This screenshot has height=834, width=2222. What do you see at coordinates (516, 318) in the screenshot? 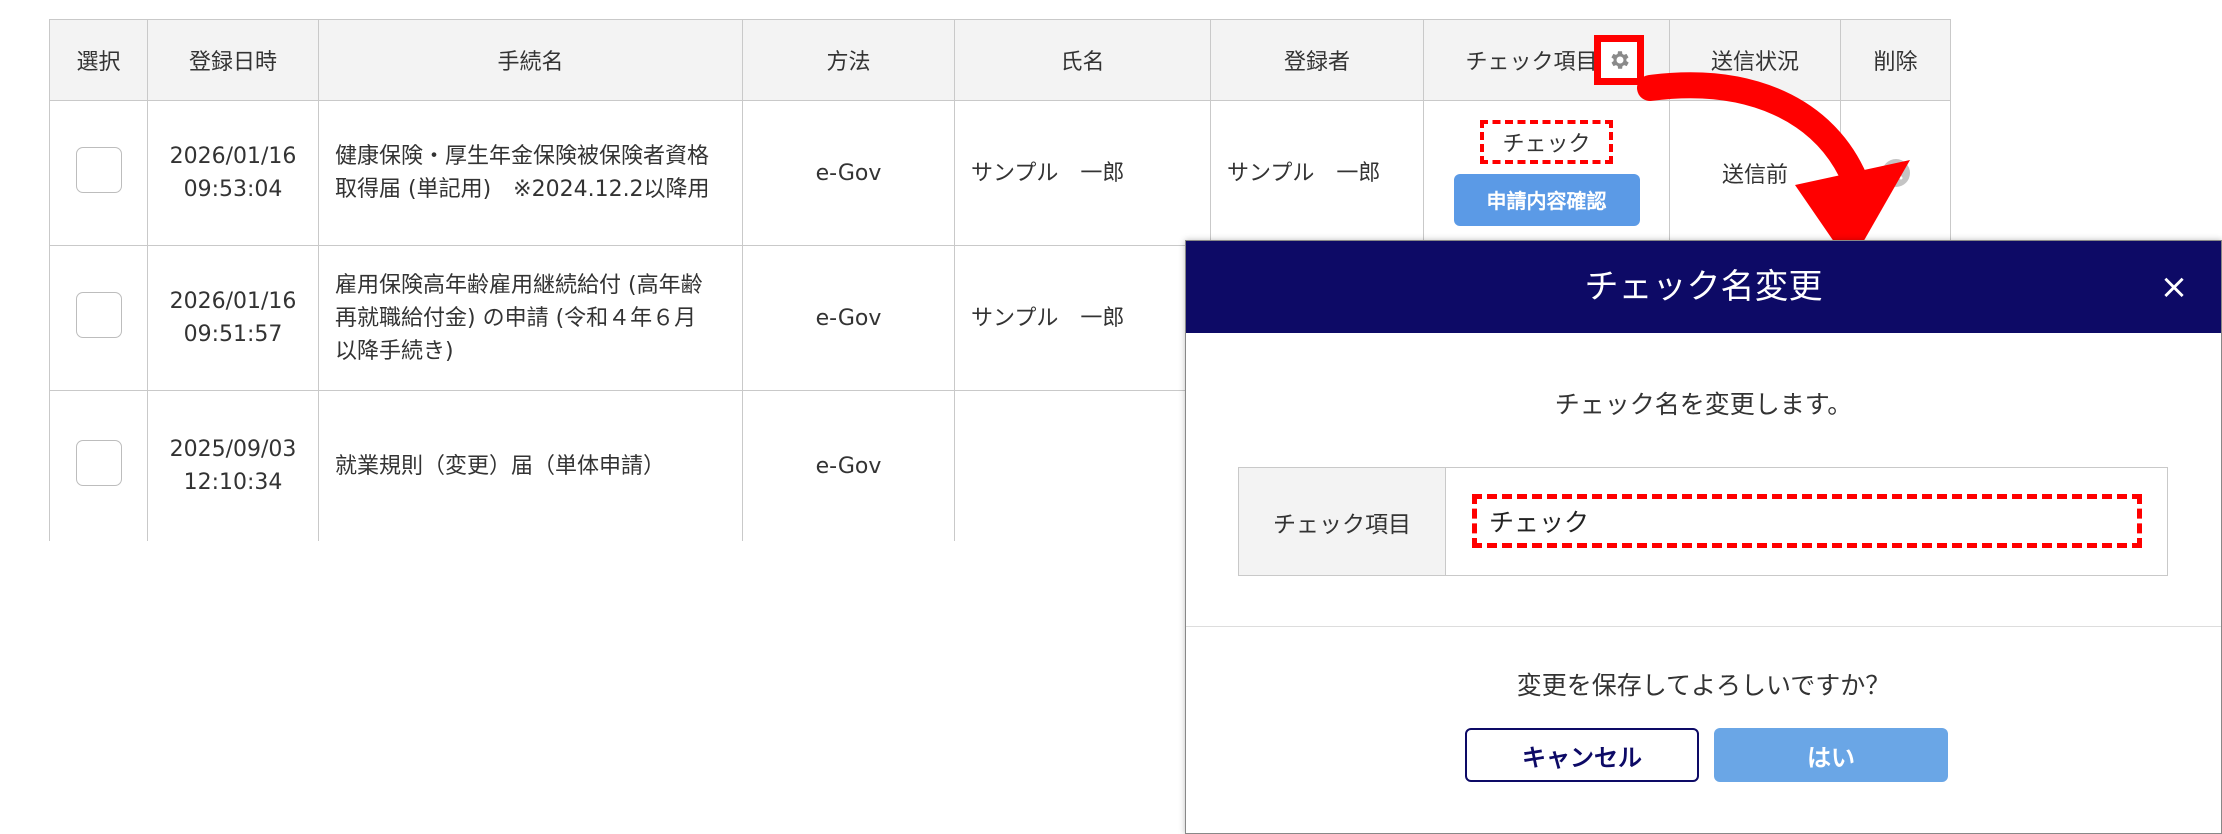
I see `procedure-text-line: 再就職給付金) の申請 (令和４年６月` at bounding box center [516, 318].